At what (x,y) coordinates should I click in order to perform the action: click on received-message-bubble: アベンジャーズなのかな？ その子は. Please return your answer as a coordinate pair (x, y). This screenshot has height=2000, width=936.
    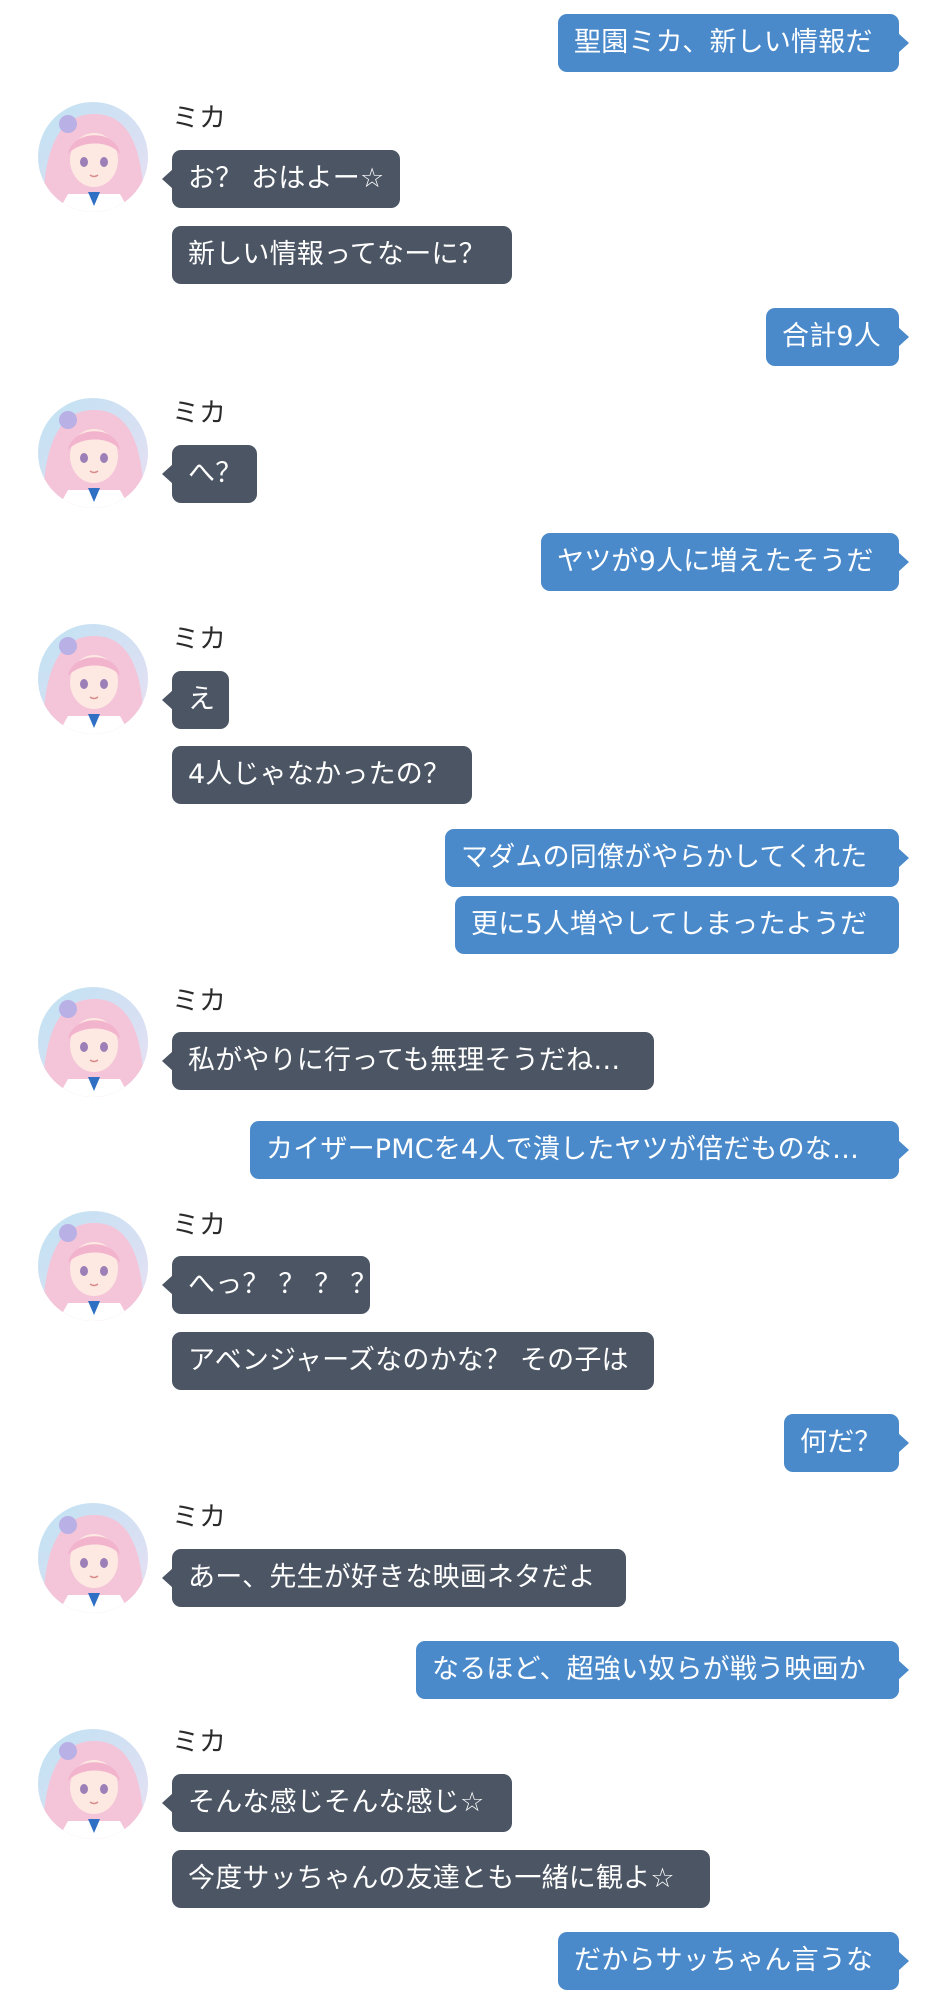
    Looking at the image, I should click on (413, 1361).